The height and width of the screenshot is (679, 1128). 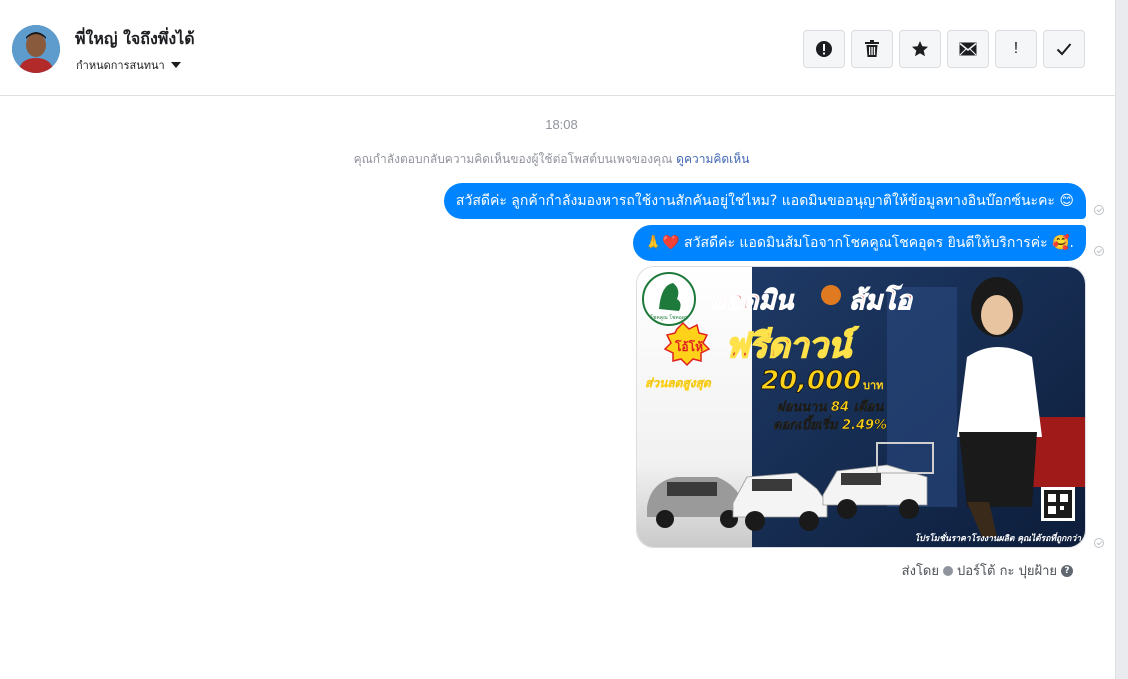 I want to click on trash-icon, so click(x=872, y=48).